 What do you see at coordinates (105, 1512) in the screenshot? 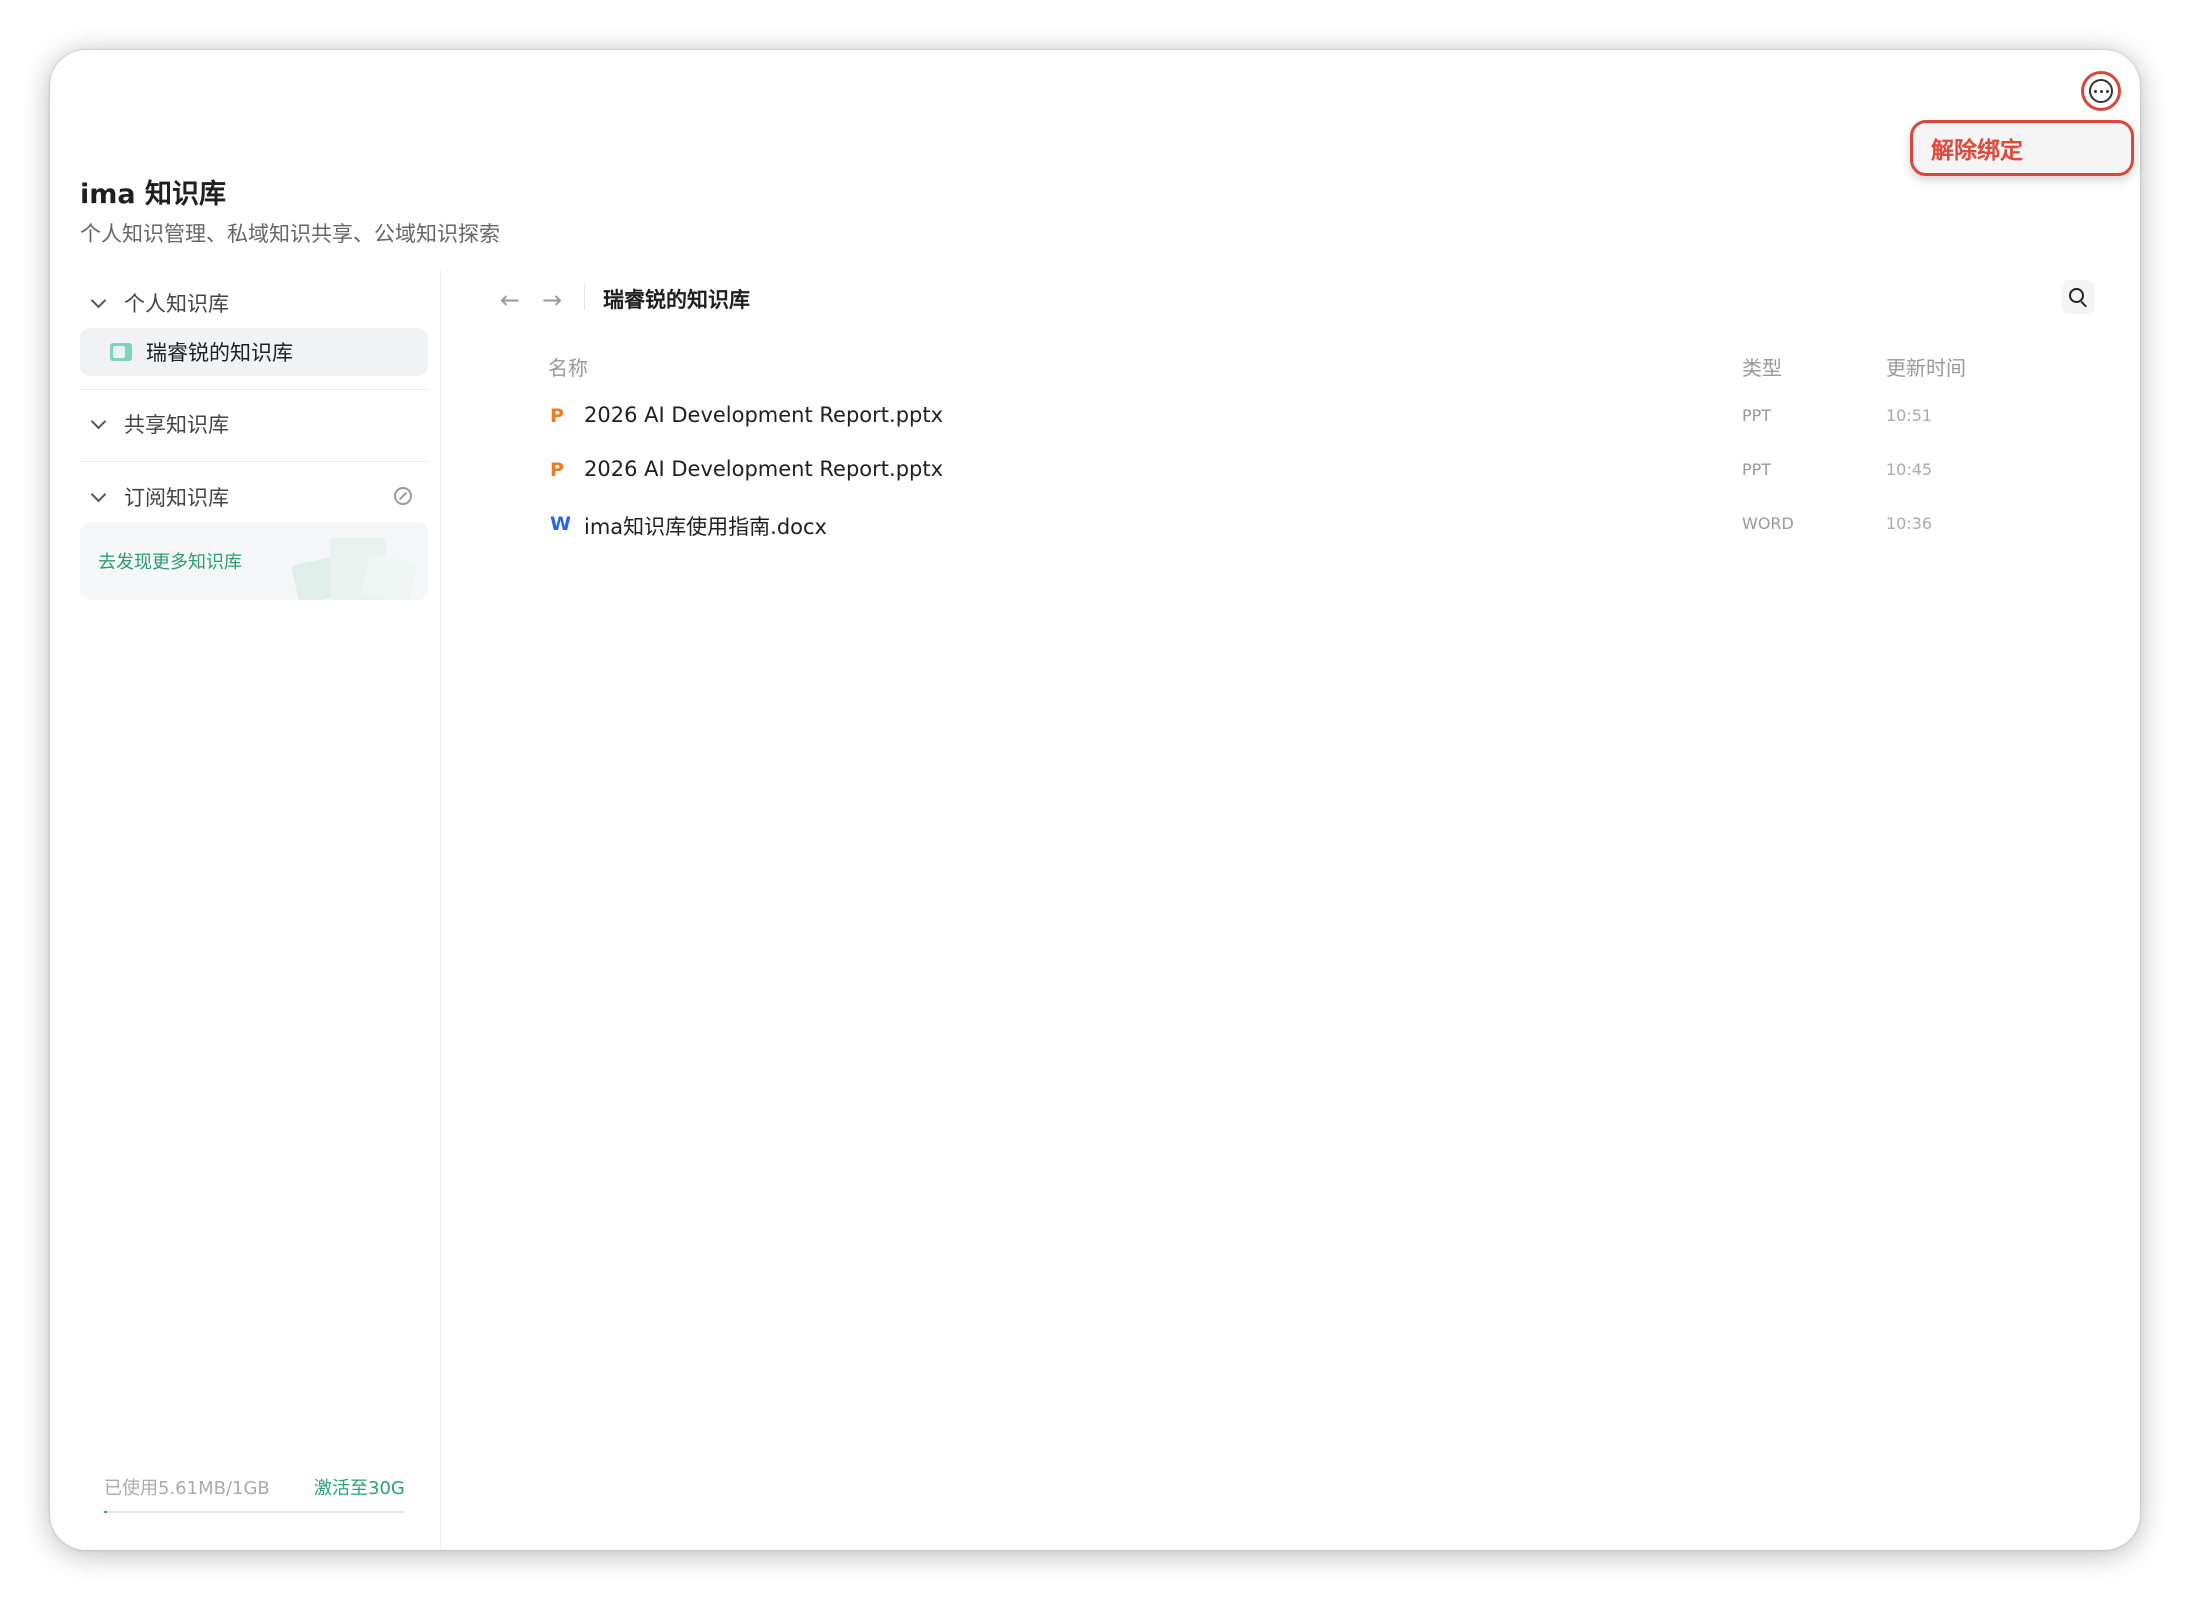
I see `storage-progress-fill` at bounding box center [105, 1512].